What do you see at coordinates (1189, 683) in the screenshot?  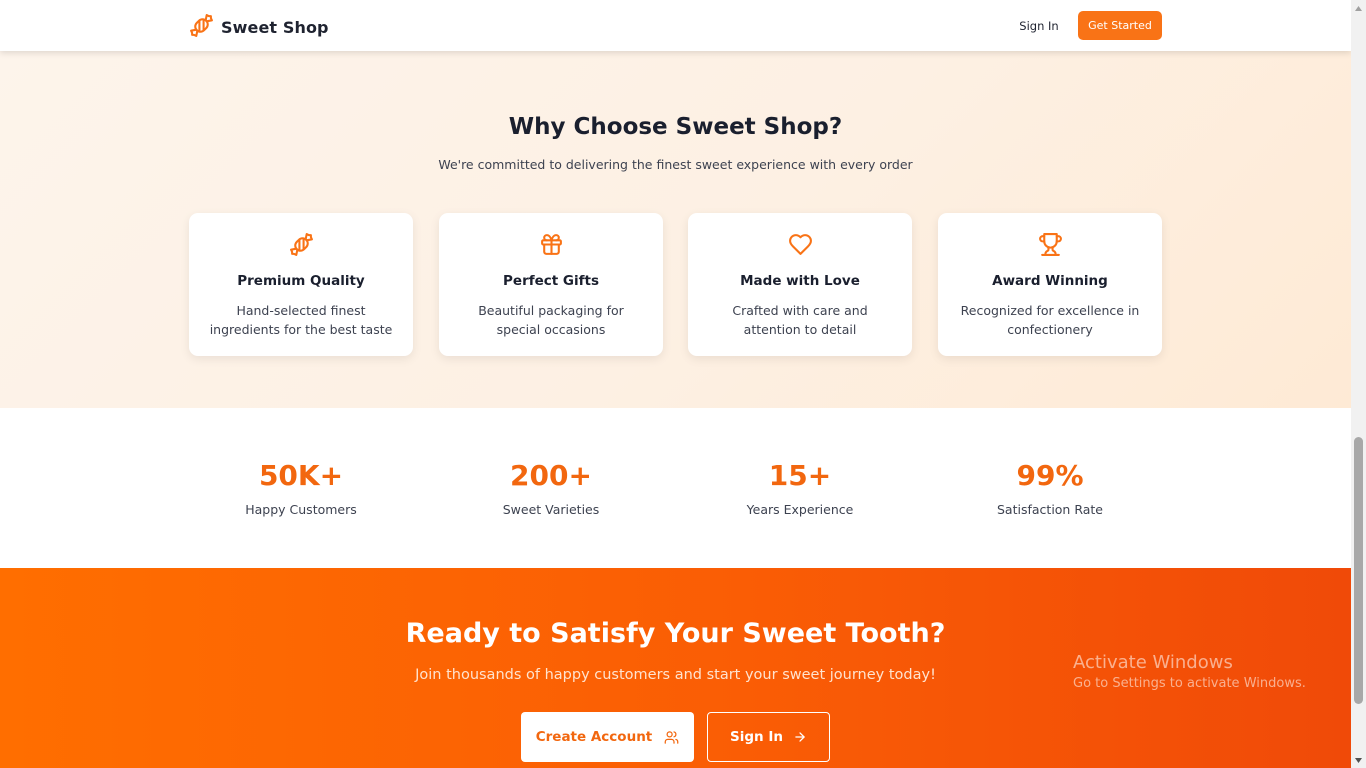 I see `watermark-subtitle: Go to Settings to activate Windows.` at bounding box center [1189, 683].